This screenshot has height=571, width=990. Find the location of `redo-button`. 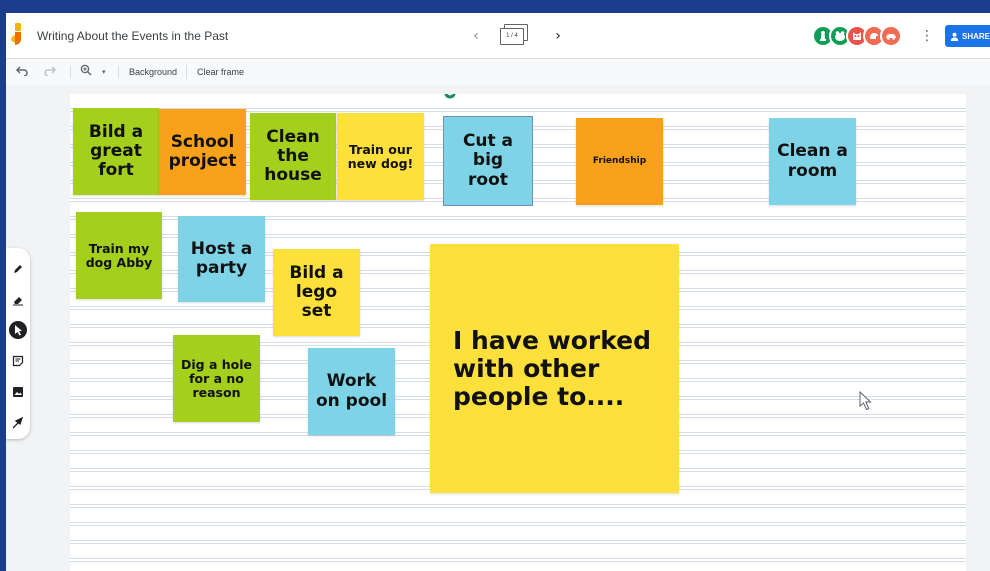

redo-button is located at coordinates (51, 72).